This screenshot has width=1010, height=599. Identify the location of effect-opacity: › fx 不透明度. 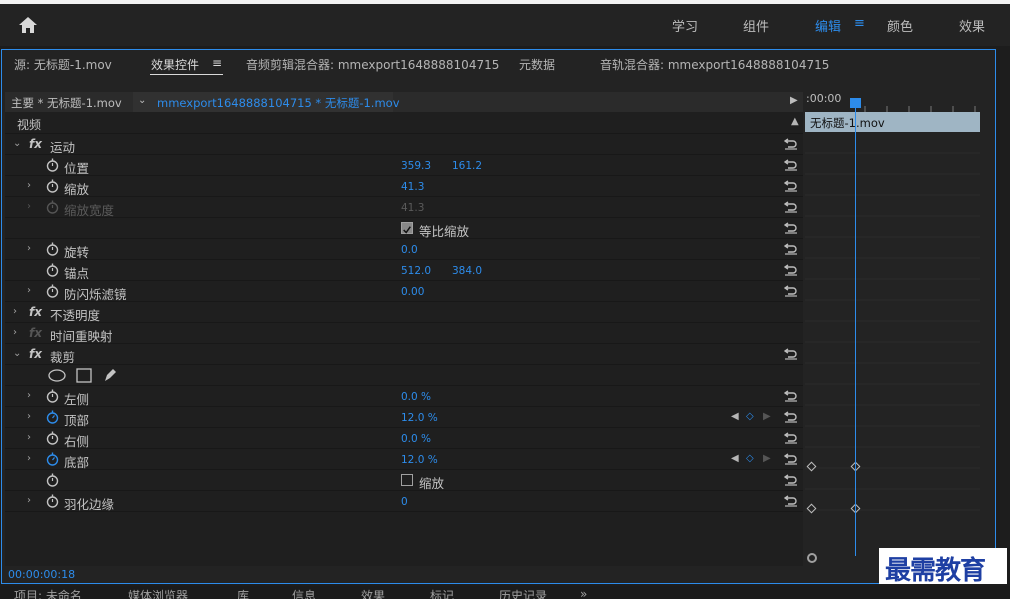
(404, 312).